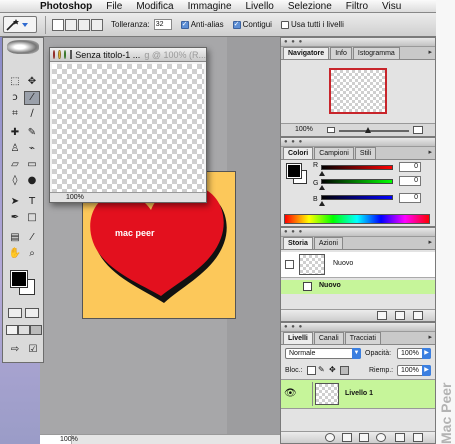 The height and width of the screenshot is (444, 455). Describe the element at coordinates (307, 394) in the screenshot. I see `layer-link-box` at that location.